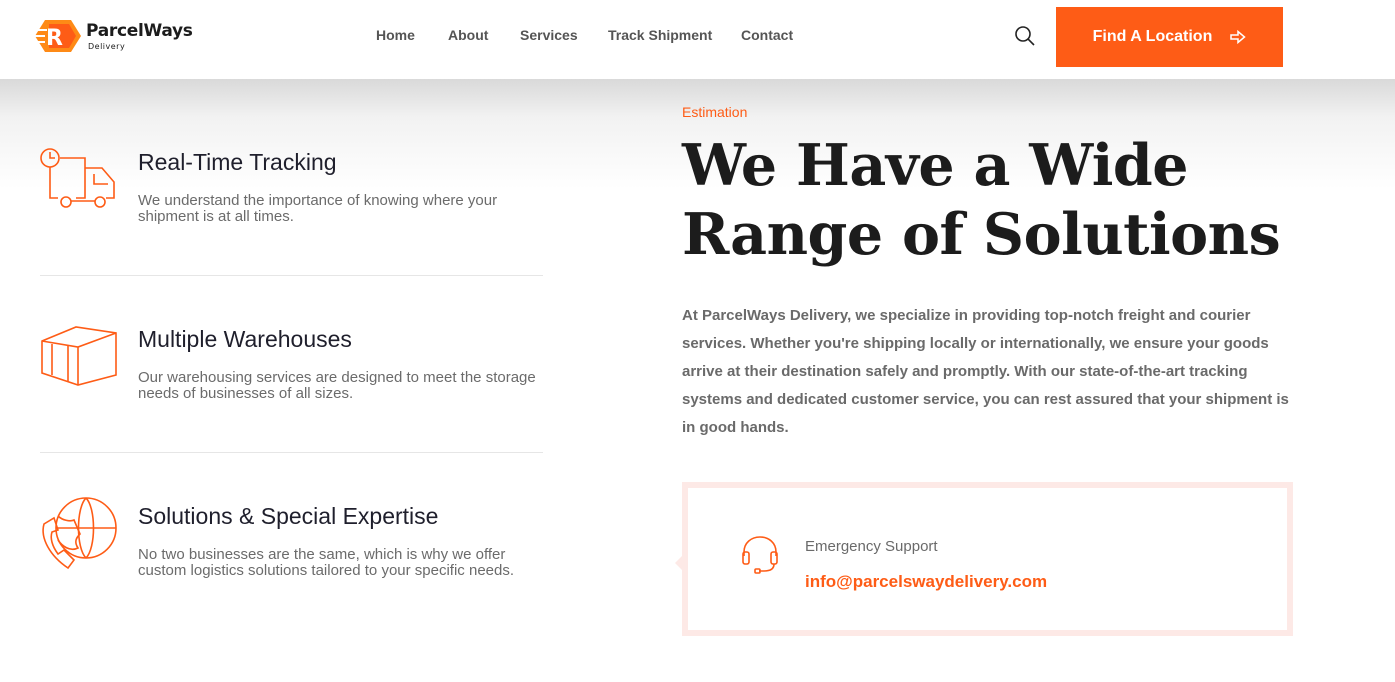  What do you see at coordinates (1238, 37) in the screenshot?
I see `arrow-right-icon` at bounding box center [1238, 37].